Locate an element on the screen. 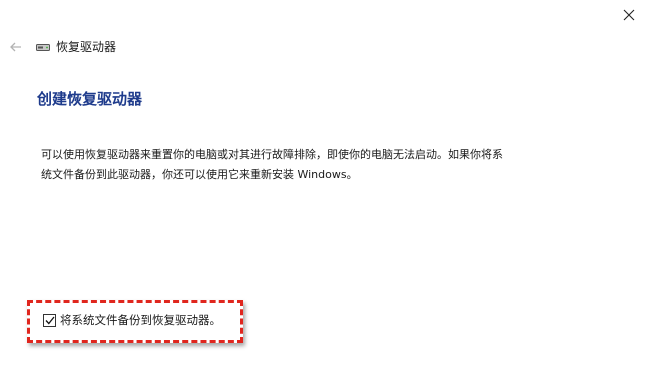 Image resolution: width=651 pixels, height=372 pixels. back-arrow-icon is located at coordinates (15, 47).